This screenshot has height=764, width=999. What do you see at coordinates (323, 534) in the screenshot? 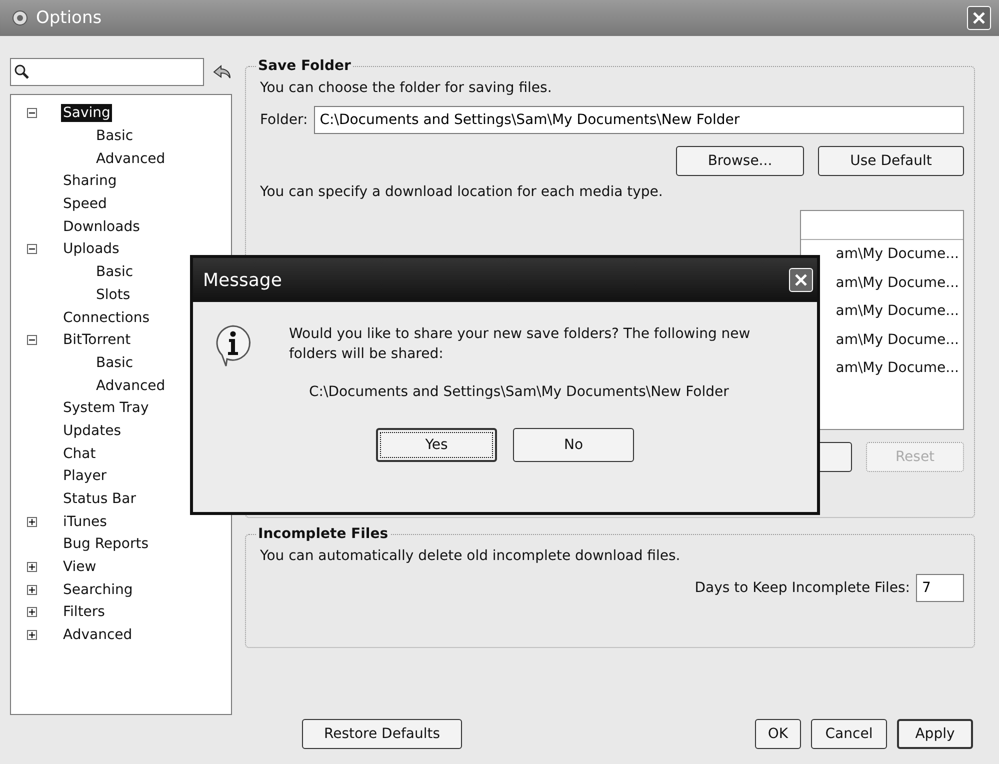
I see `group-title: Incomplete Files` at bounding box center [323, 534].